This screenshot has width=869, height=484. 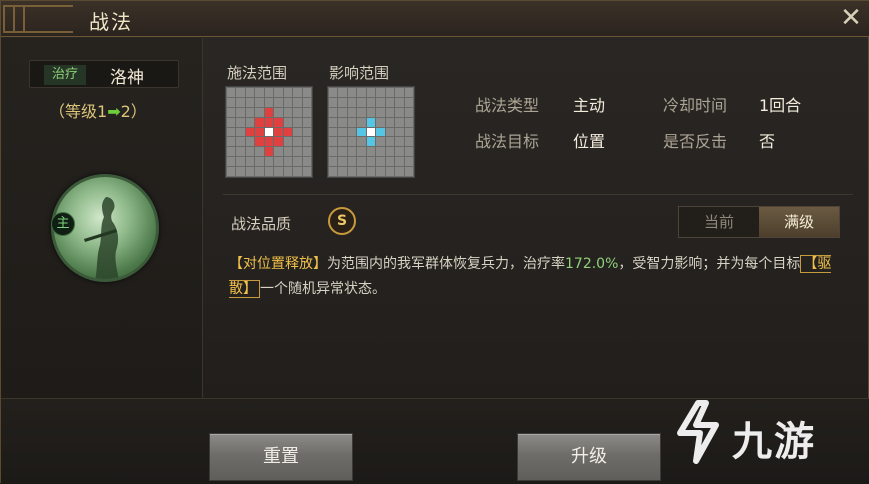 I want to click on desc-tag-position: 【对位置释放】, so click(x=278, y=264).